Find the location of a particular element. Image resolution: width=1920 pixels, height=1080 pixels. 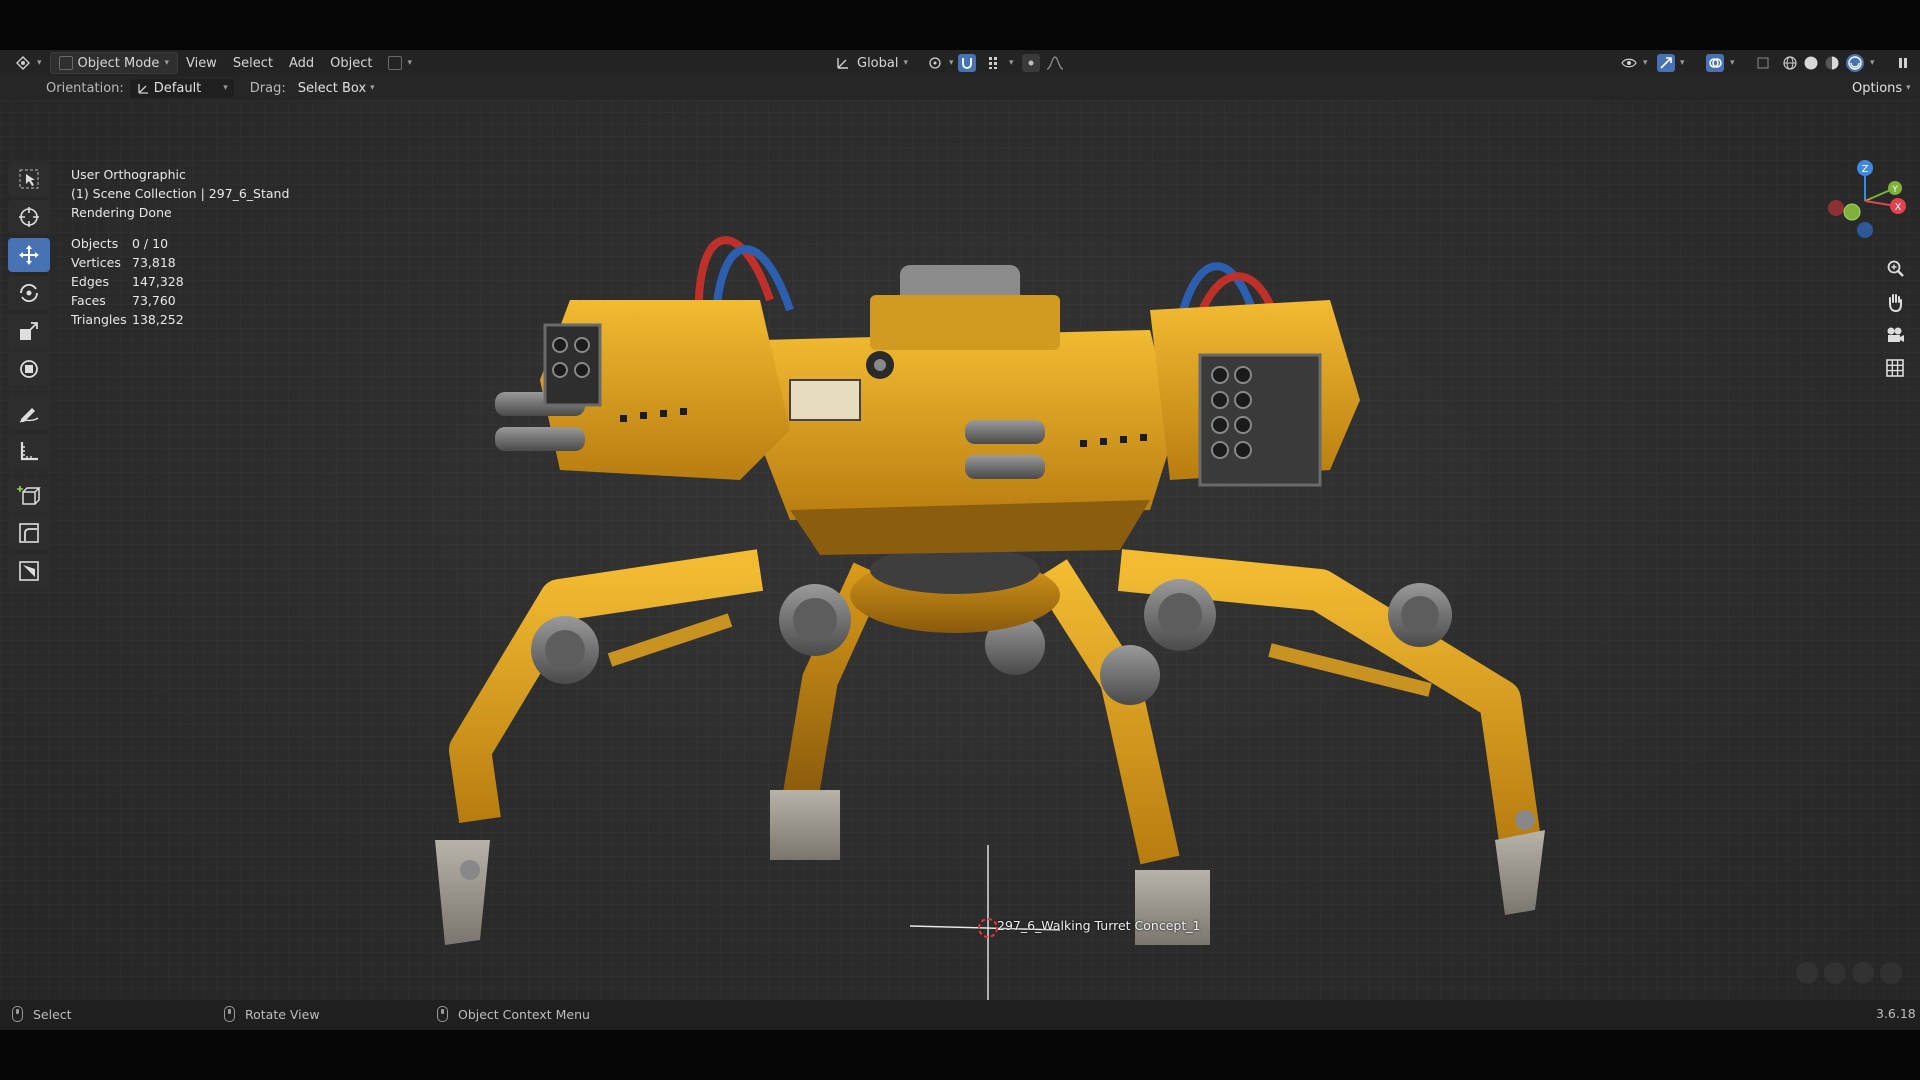

shear-tool is located at coordinates (29, 533).